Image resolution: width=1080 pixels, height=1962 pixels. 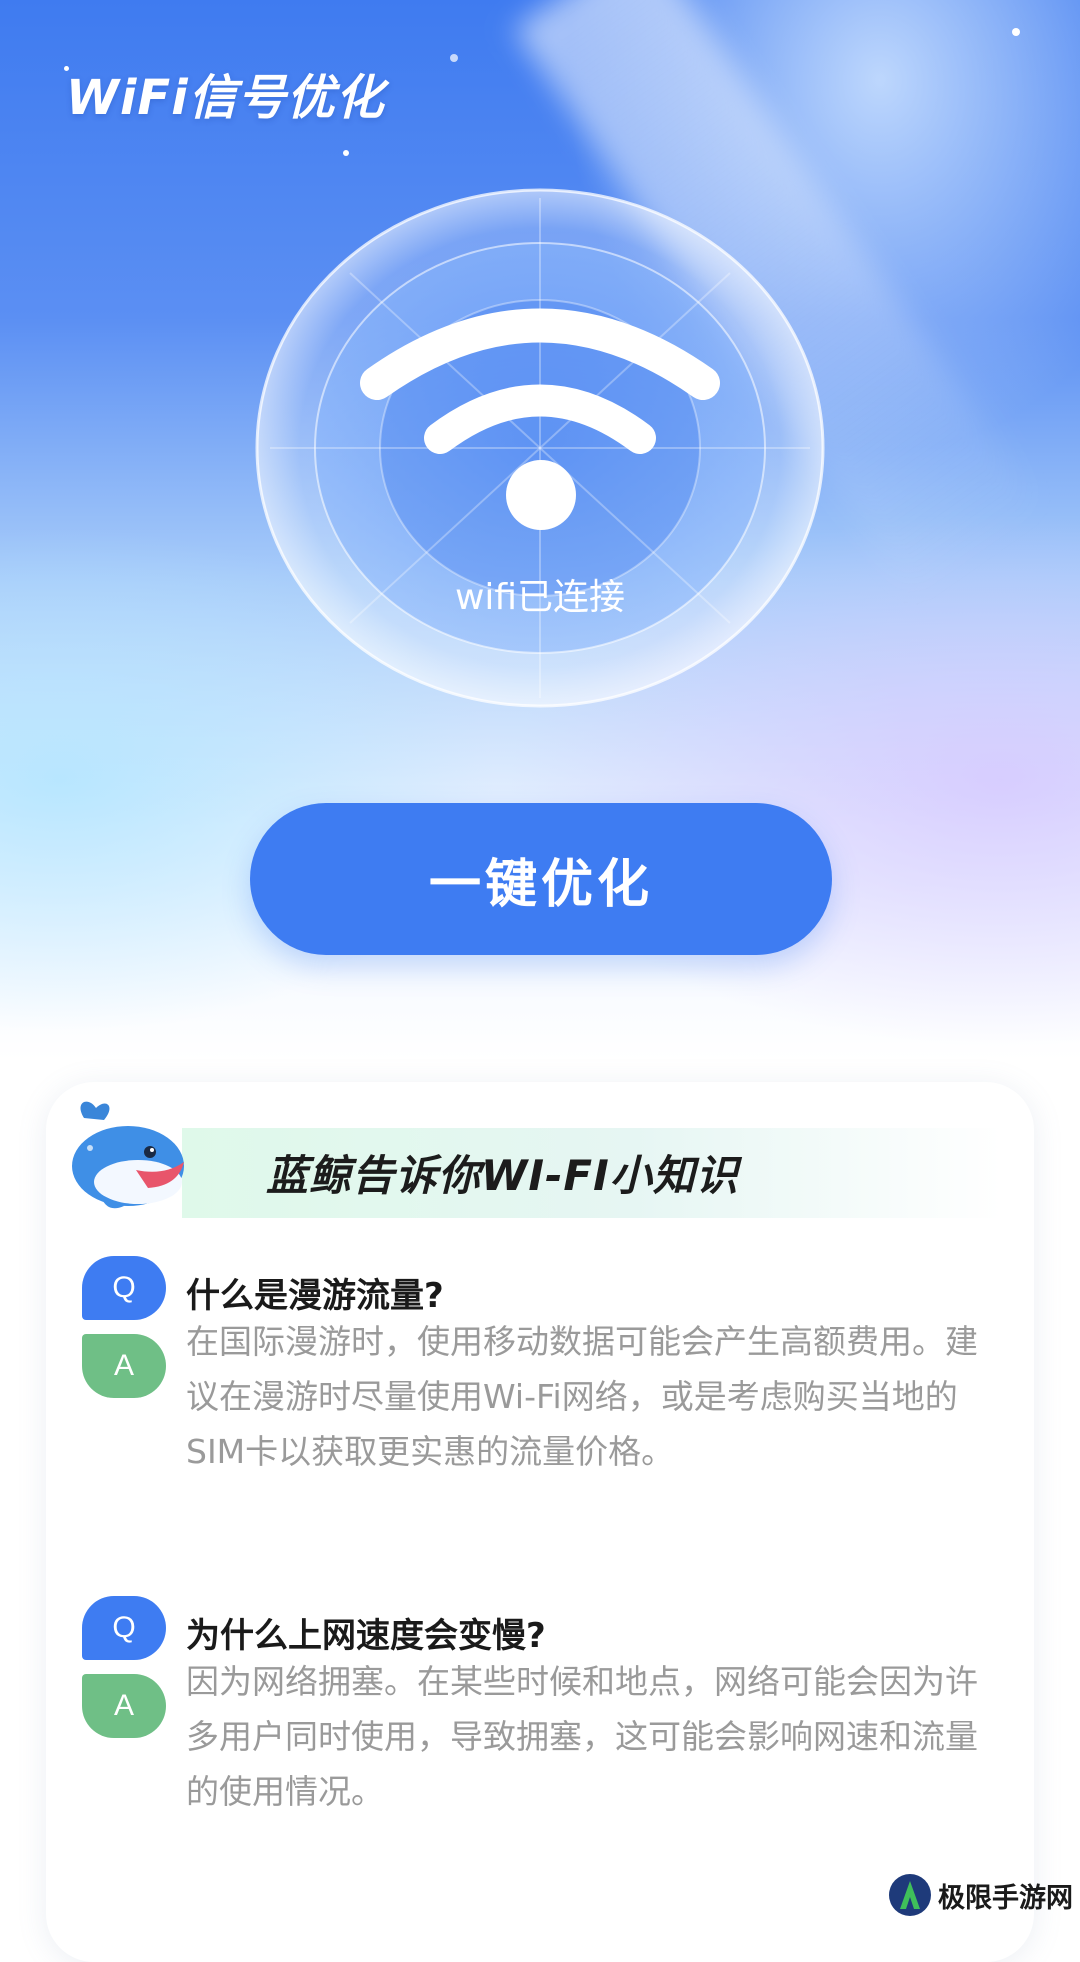 I want to click on dial-crosshair-lines, so click(x=540, y=448).